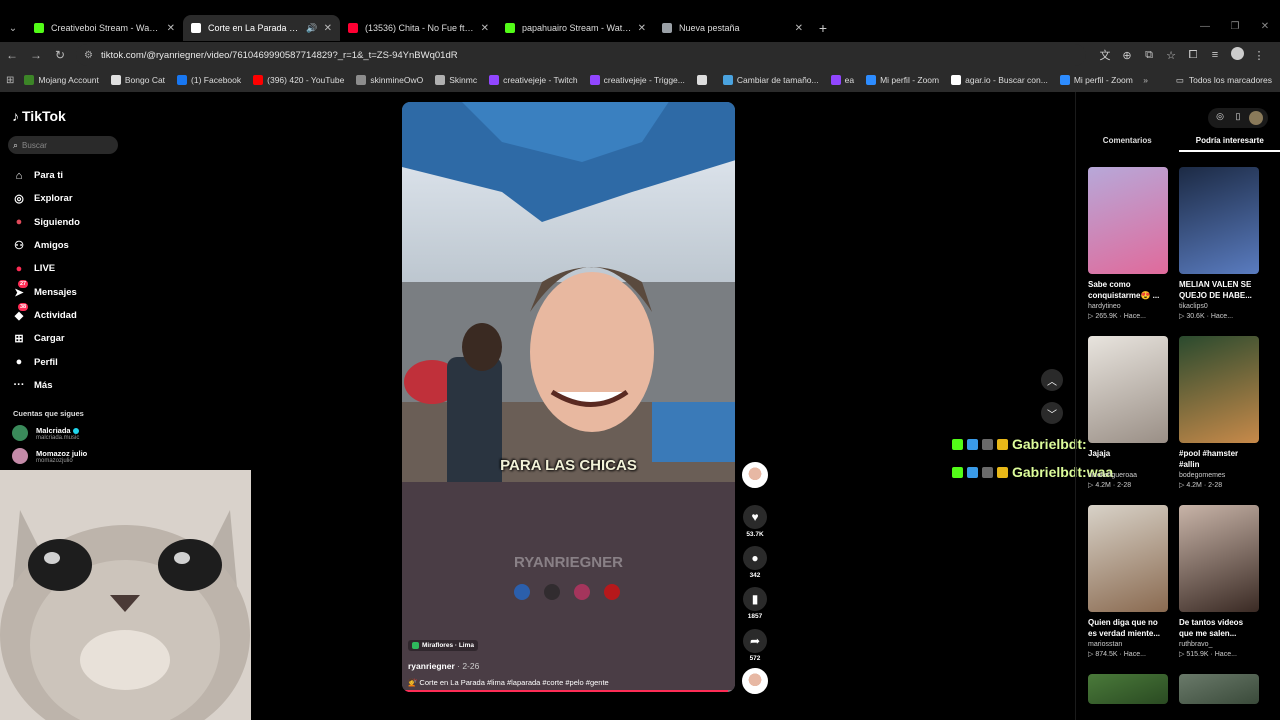  What do you see at coordinates (46, 338) in the screenshot?
I see `nav-item-cargar: ⊞ Cargar` at bounding box center [46, 338].